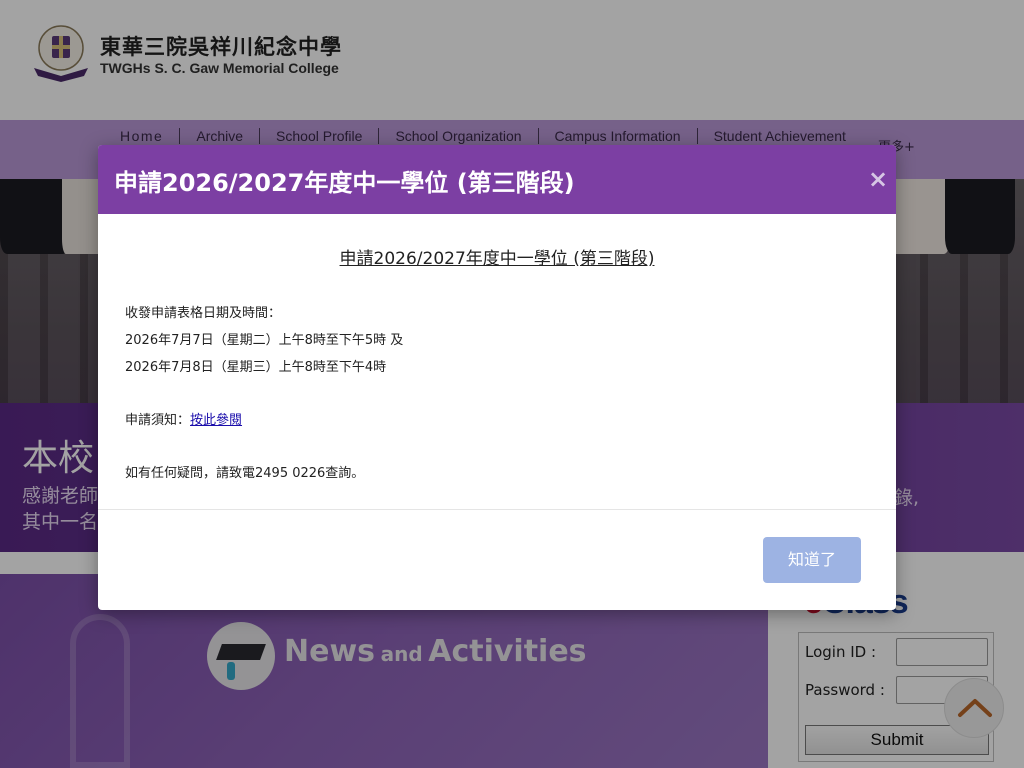 The image size is (1024, 768). I want to click on acknowledge-button: 知道了, so click(812, 560).